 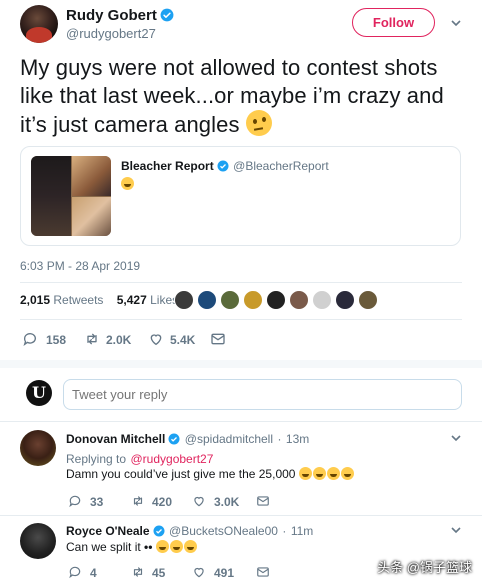 What do you see at coordinates (172, 459) in the screenshot?
I see `replying-to-link: @rudygobert27` at bounding box center [172, 459].